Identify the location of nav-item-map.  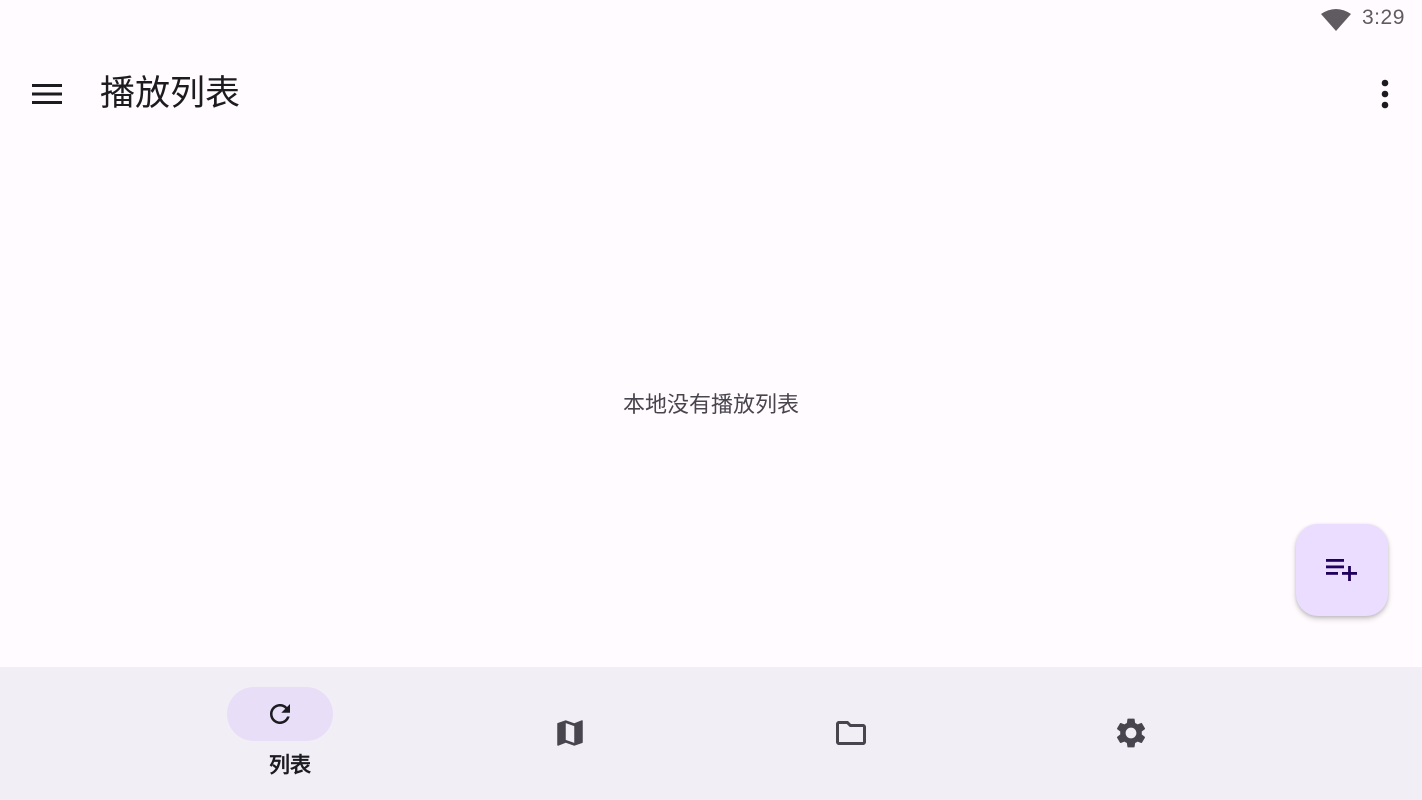
(570, 733).